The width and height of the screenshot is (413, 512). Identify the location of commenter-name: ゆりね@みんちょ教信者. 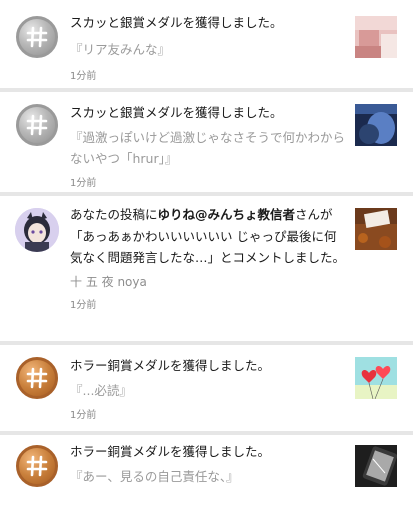
(226, 214).